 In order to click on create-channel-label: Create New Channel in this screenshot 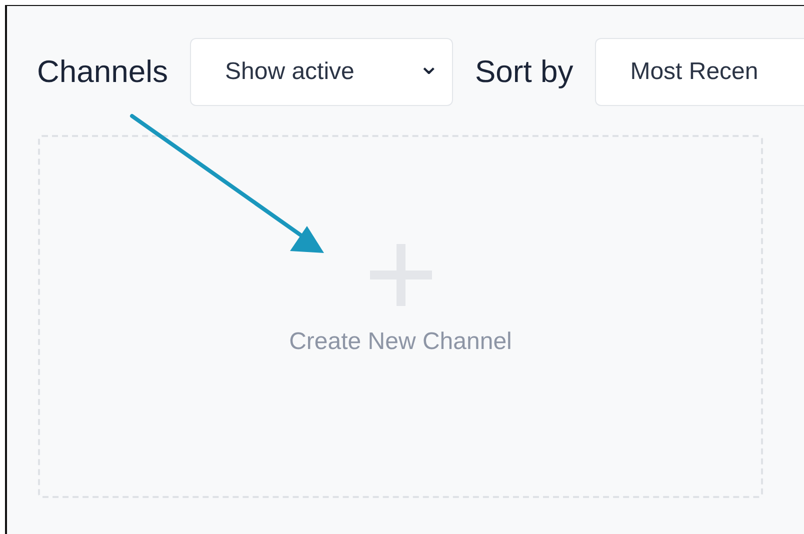, I will do `click(400, 342)`.